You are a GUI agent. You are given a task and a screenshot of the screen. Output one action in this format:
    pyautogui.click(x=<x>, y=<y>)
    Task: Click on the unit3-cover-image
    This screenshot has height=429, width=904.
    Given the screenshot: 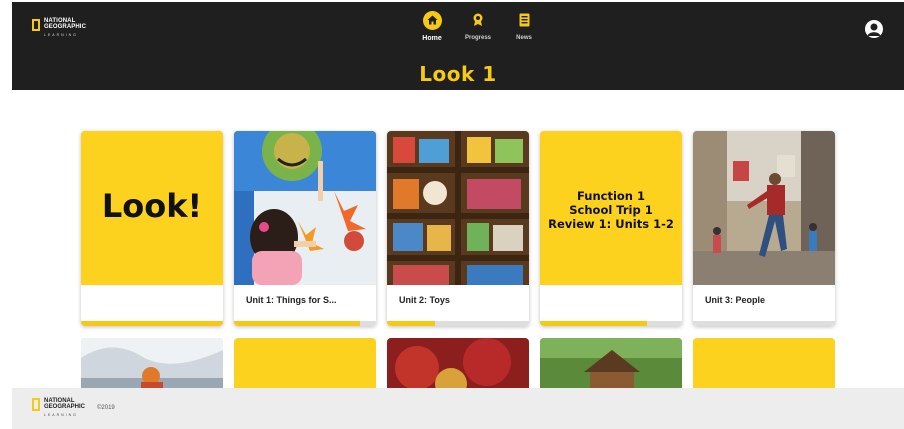 What is the action you would take?
    pyautogui.click(x=764, y=208)
    